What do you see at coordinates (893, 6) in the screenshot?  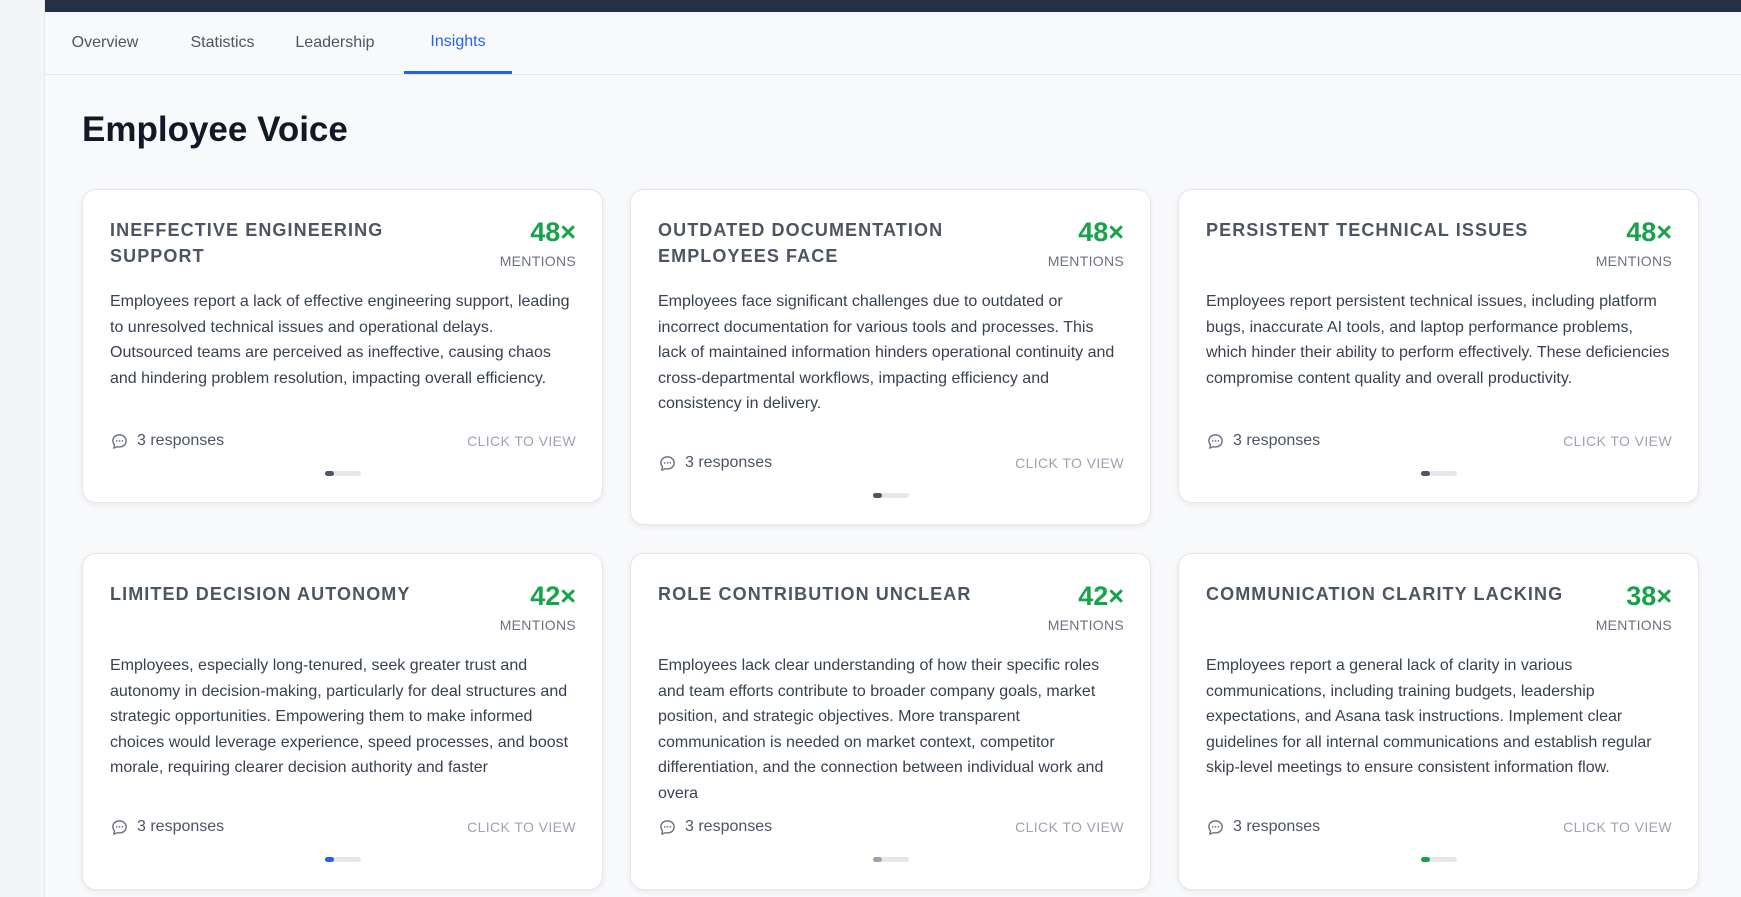 I see `top-bar` at bounding box center [893, 6].